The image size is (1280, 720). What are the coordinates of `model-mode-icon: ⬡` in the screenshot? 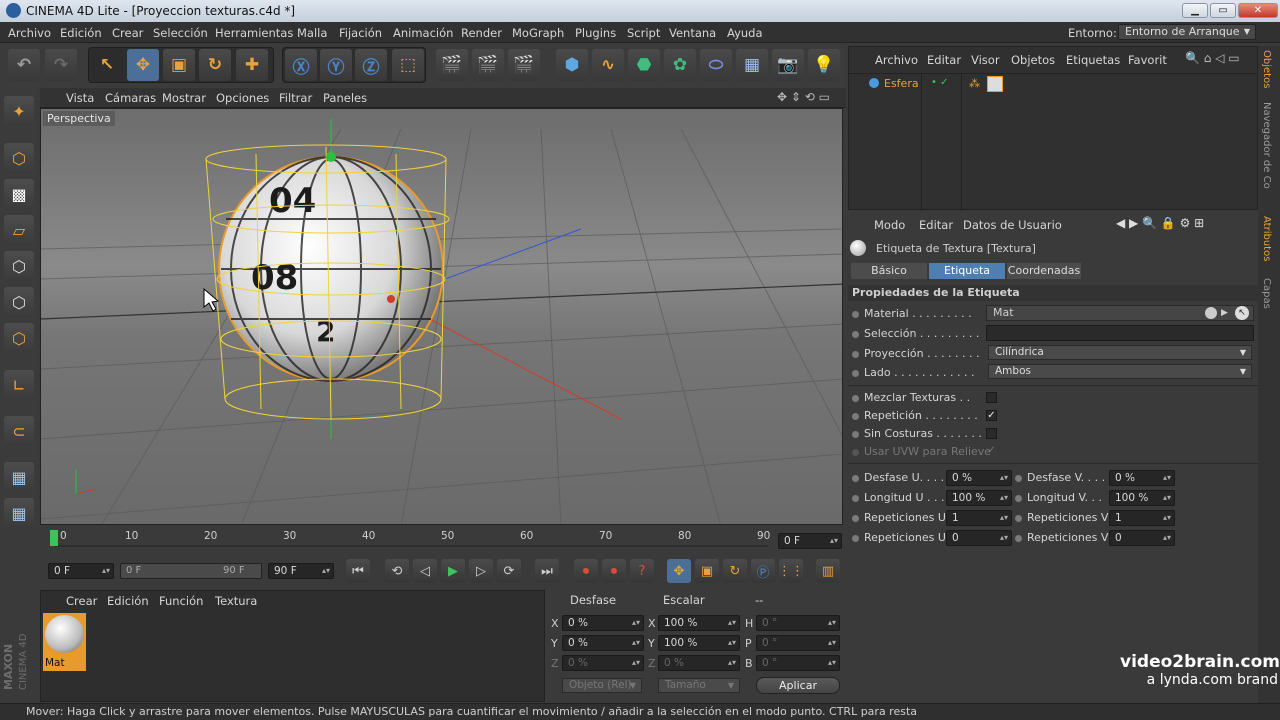 It's located at (19, 158).